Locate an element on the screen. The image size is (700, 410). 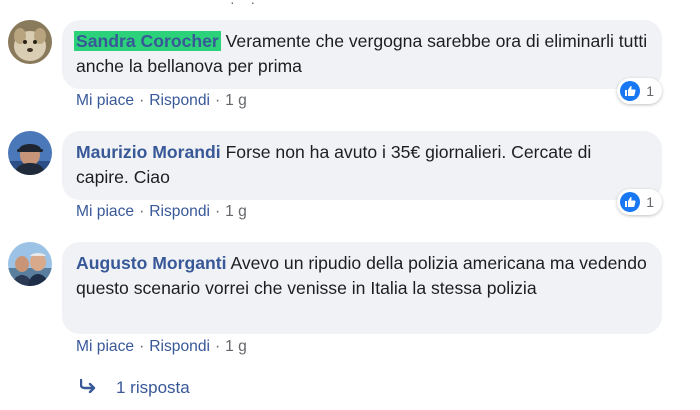
avatar-augusto is located at coordinates (30, 264).